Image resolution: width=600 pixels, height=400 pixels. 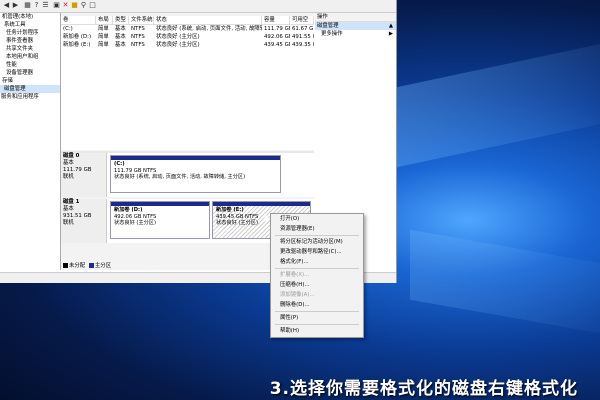 I want to click on cell-capacity: 492.06 GB, so click(x=277, y=37).